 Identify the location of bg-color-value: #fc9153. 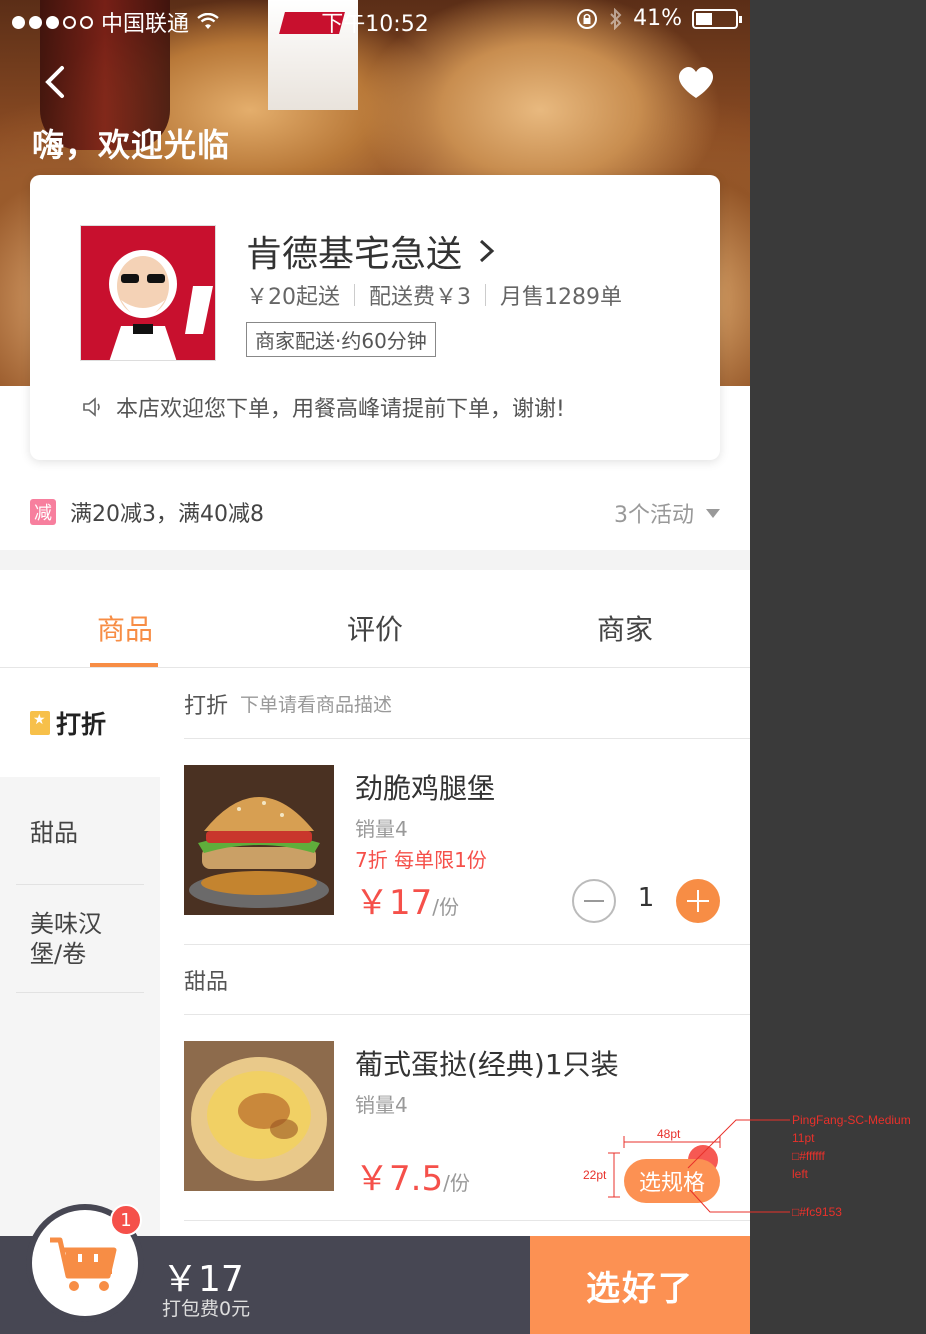
(820, 1212).